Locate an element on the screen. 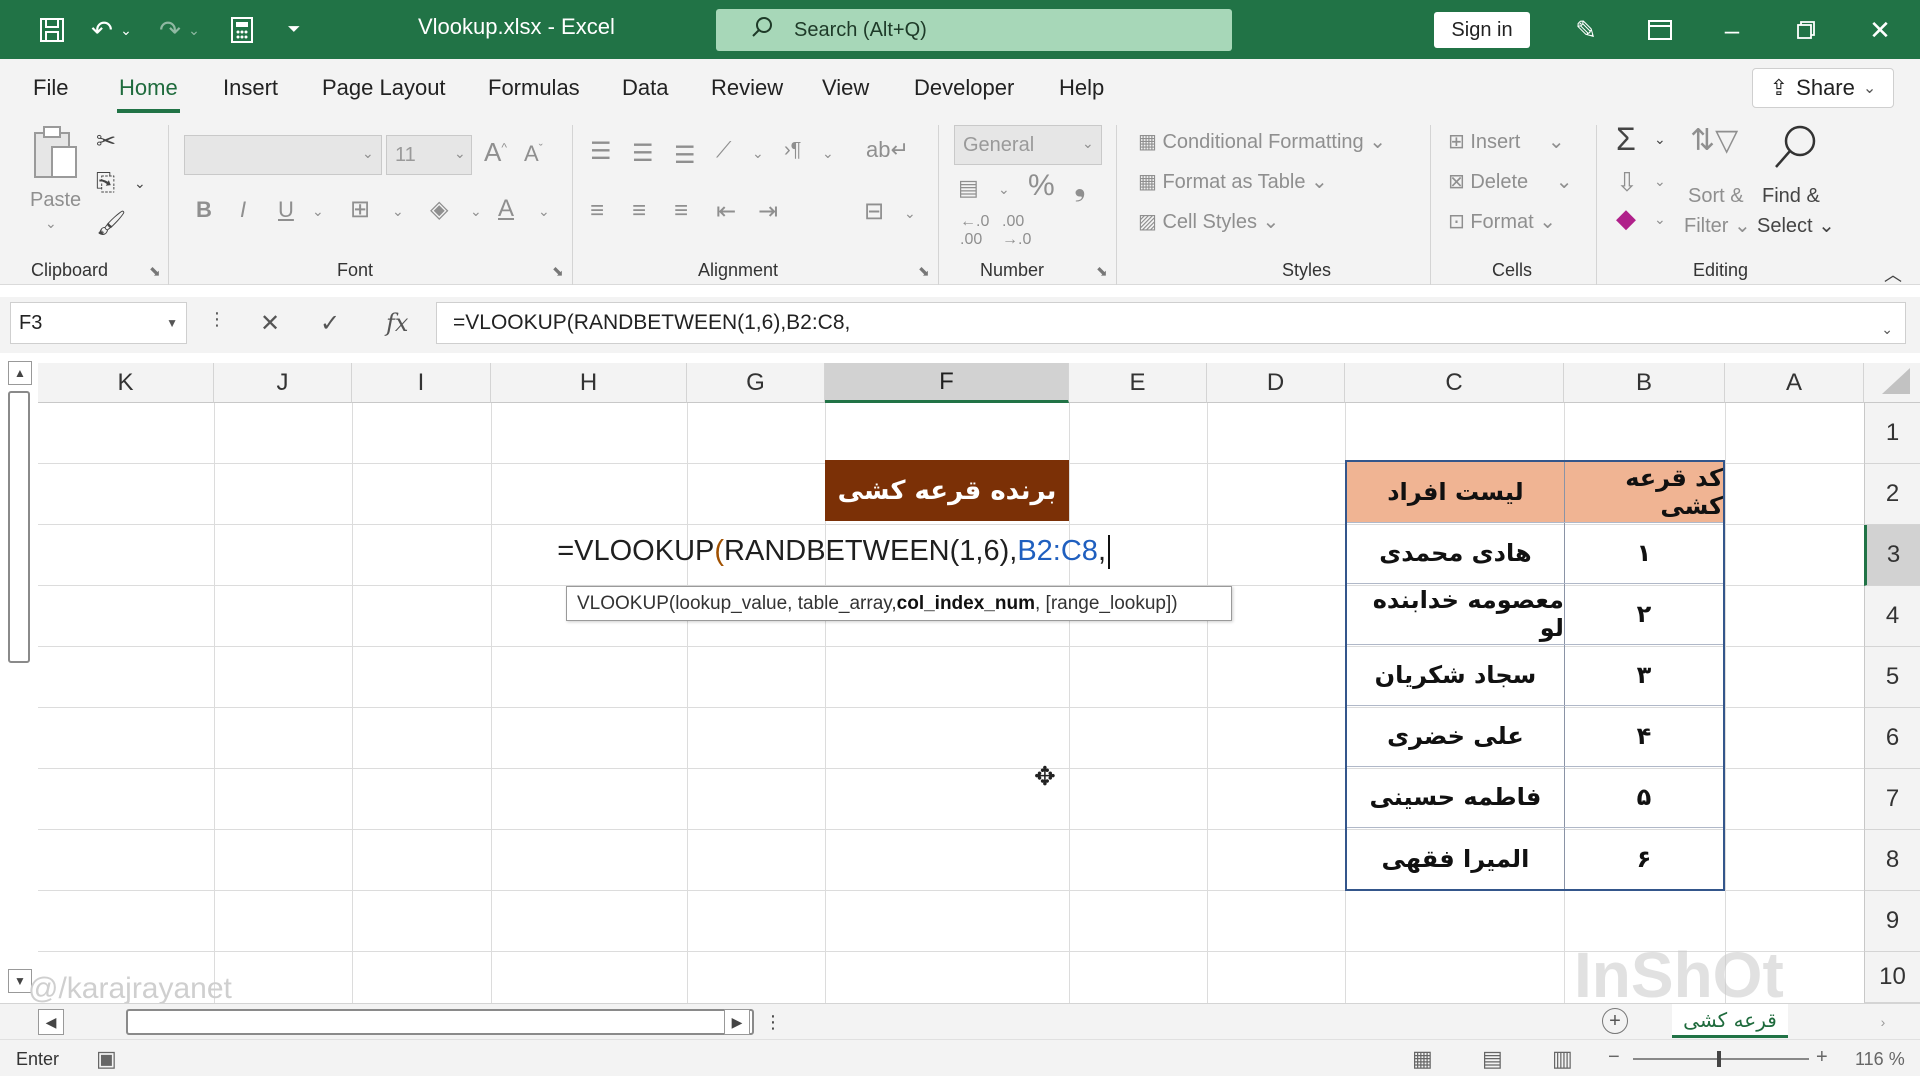 Image resolution: width=1920 pixels, height=1076 pixels. row-header-1: 1 is located at coordinates (1892, 433).